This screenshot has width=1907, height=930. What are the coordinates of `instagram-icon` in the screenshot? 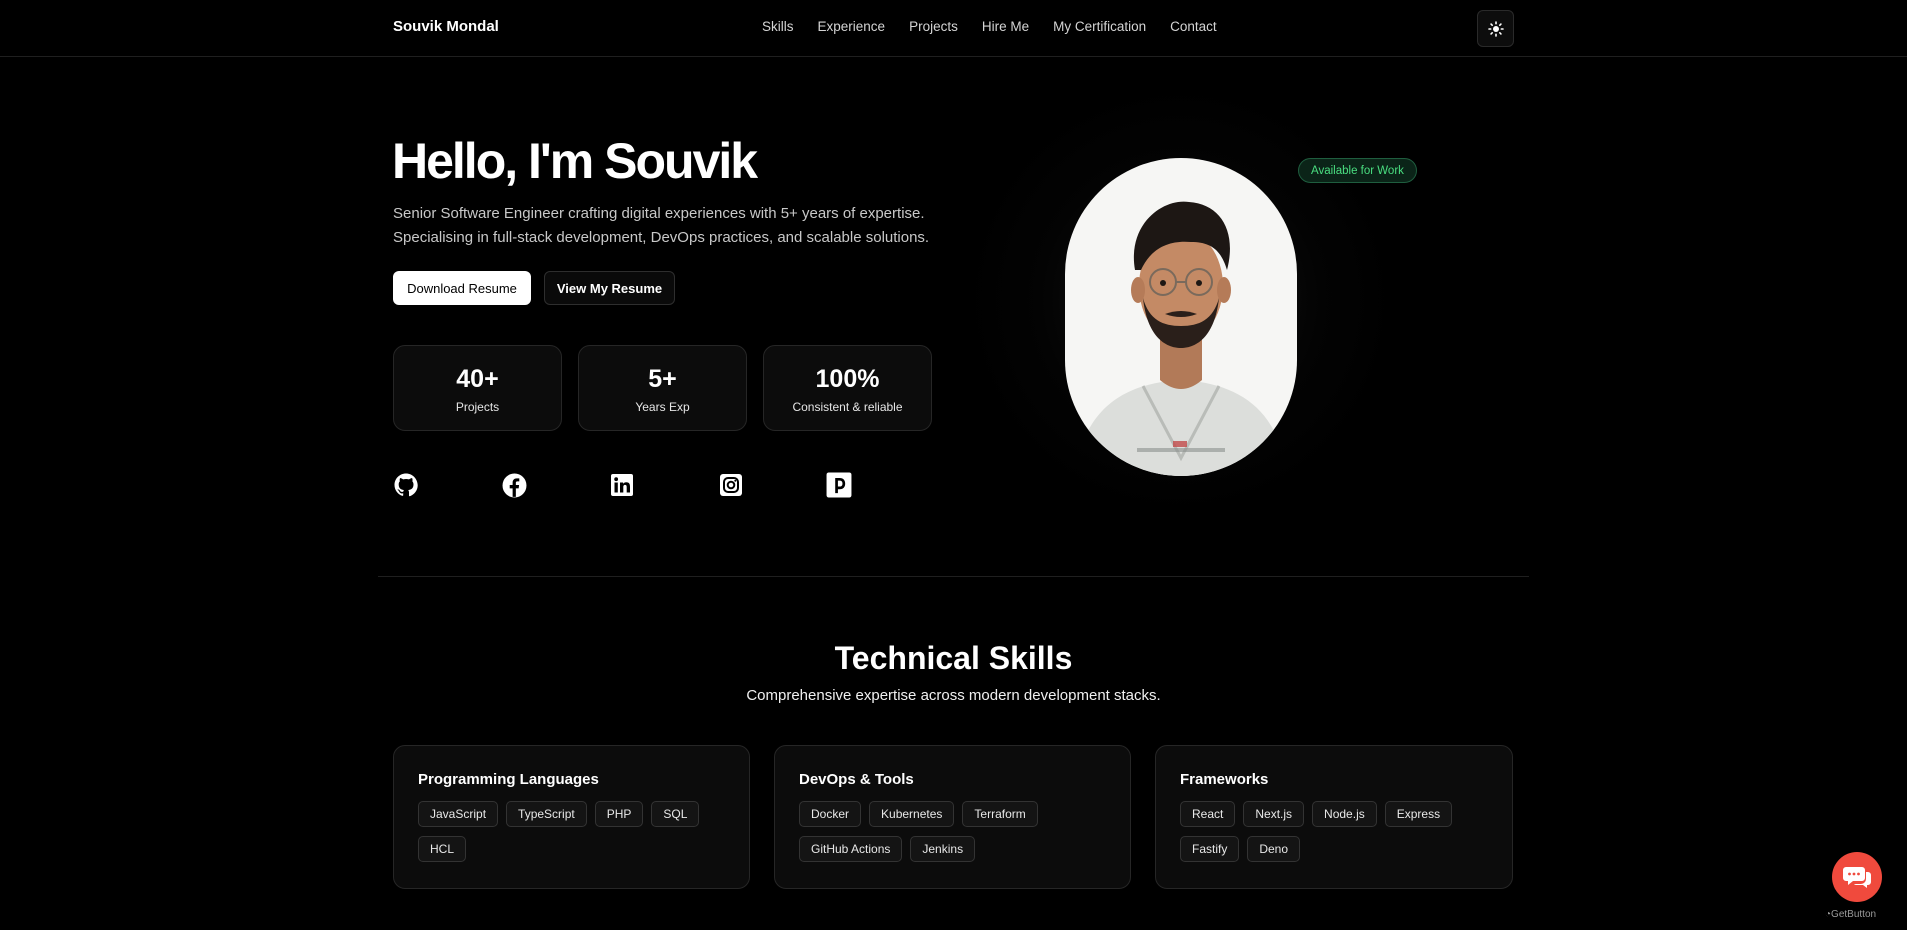 It's located at (731, 485).